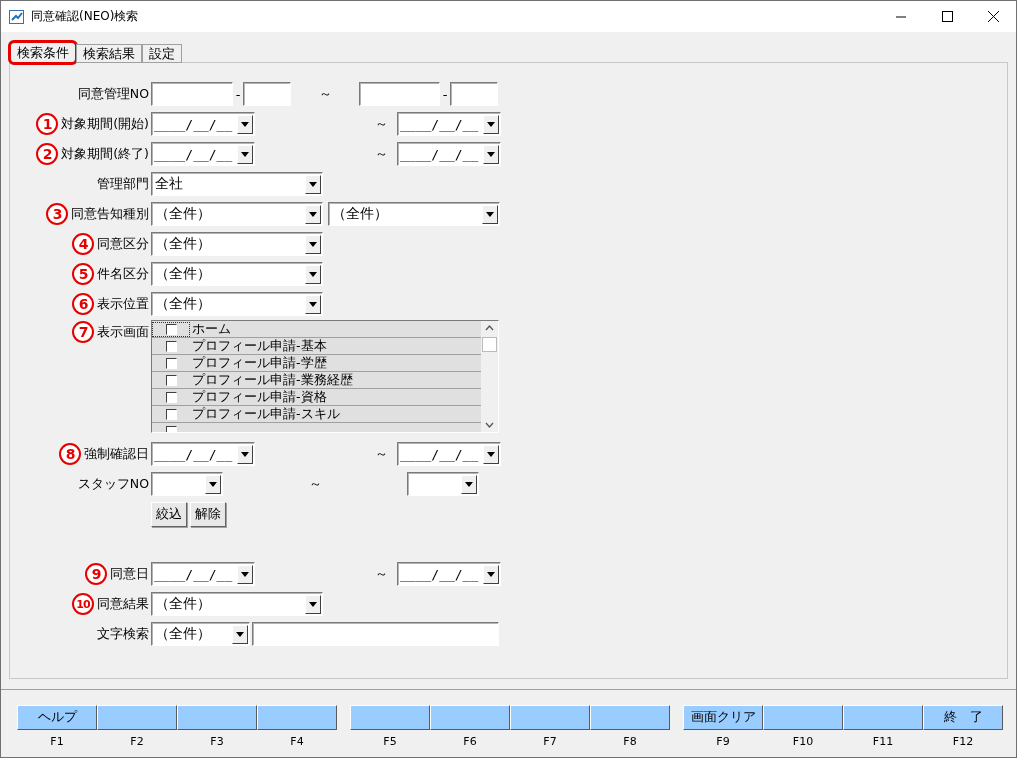 This screenshot has height=768, width=1024. What do you see at coordinates (963, 717) in the screenshot?
I see `function-key-button: 終 了` at bounding box center [963, 717].